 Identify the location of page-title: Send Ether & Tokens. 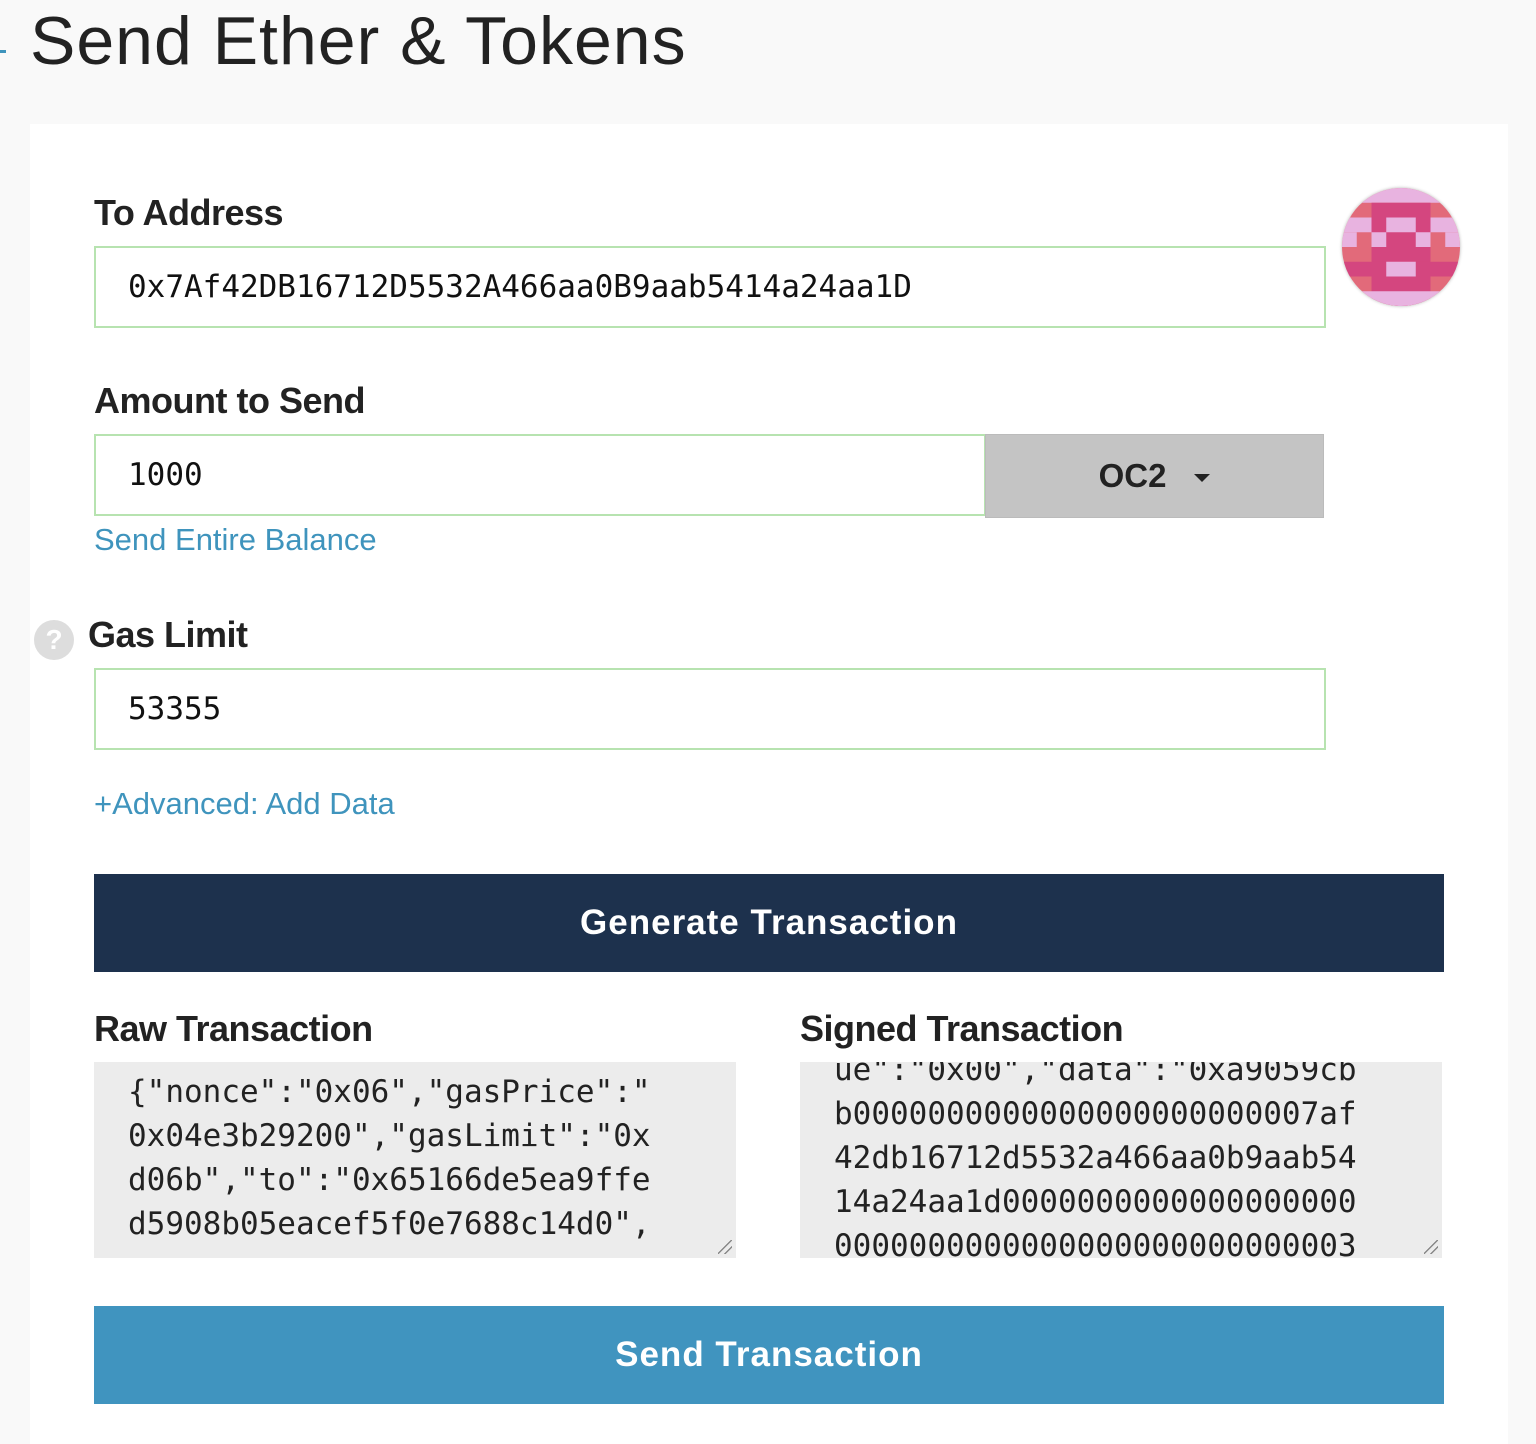
(358, 41).